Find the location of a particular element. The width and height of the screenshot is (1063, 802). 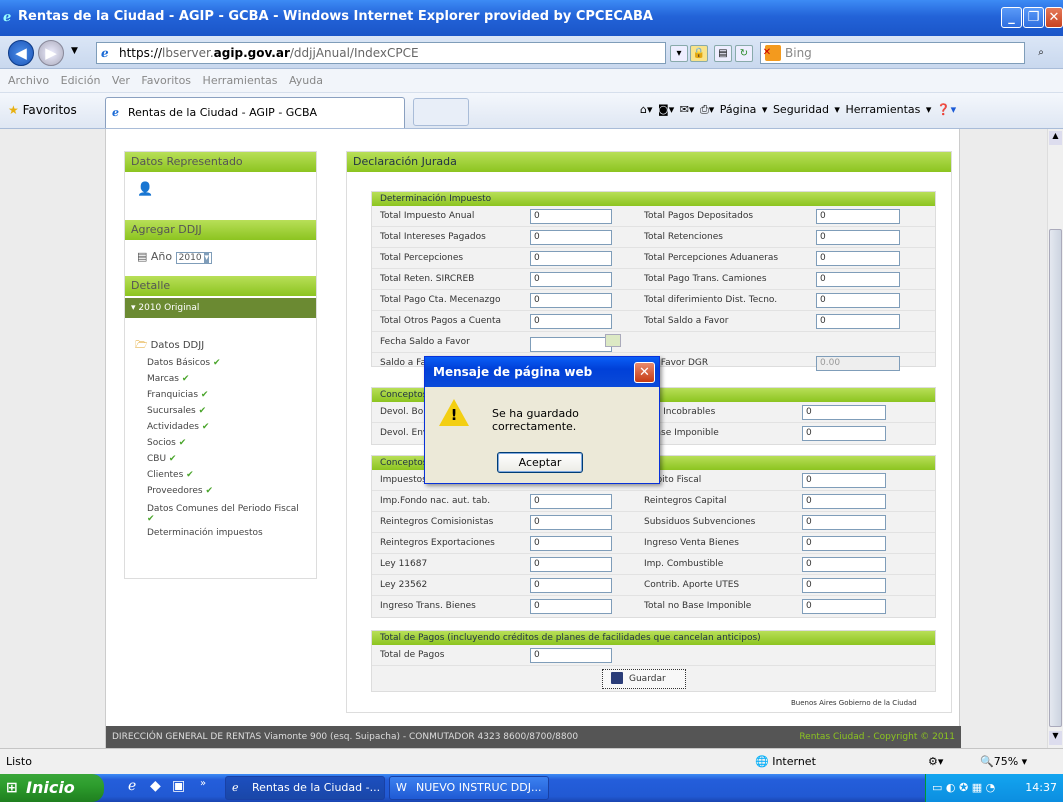

quicklaunch-ie-icon: ℯ is located at coordinates (132, 786).